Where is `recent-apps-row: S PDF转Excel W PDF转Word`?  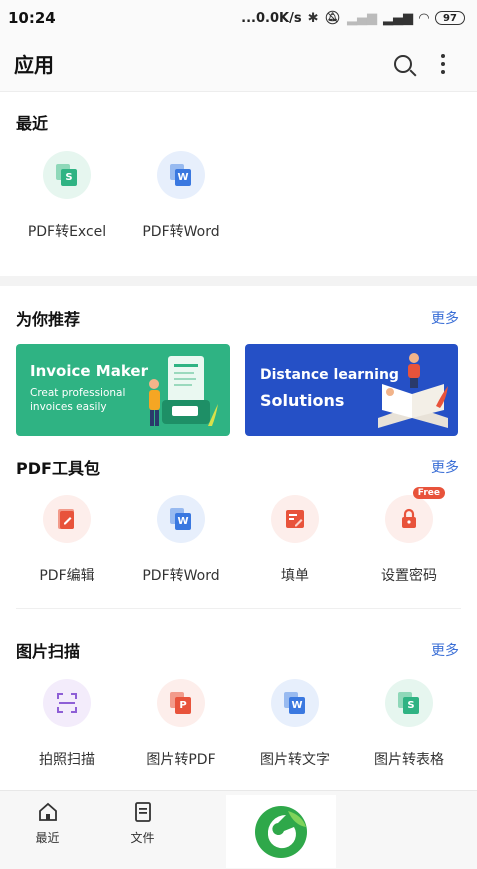 recent-apps-row: S PDF转Excel W PDF转Word is located at coordinates (243, 196).